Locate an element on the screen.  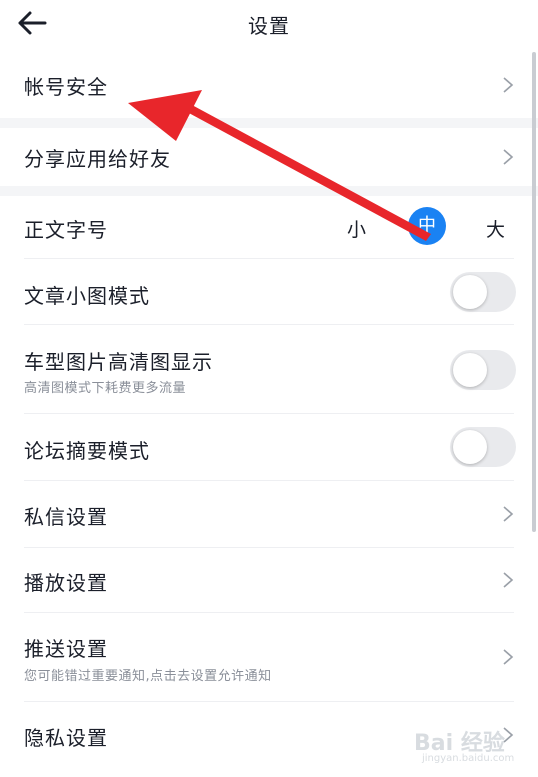
font-size-small-option: 小 is located at coordinates (356, 228).